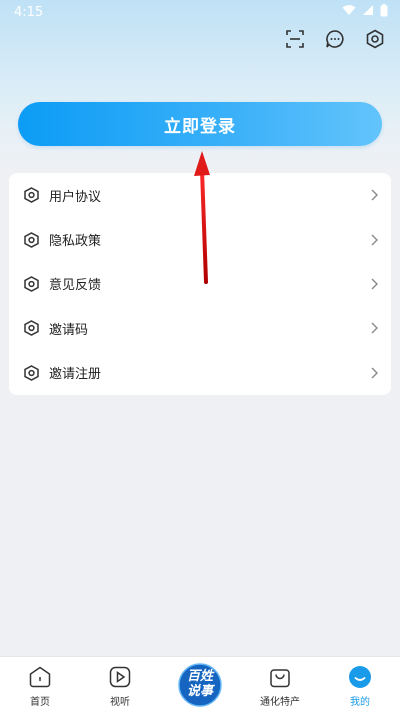 This screenshot has height=712, width=400. I want to click on nav-item-specialty: 通化特产, so click(280, 684).